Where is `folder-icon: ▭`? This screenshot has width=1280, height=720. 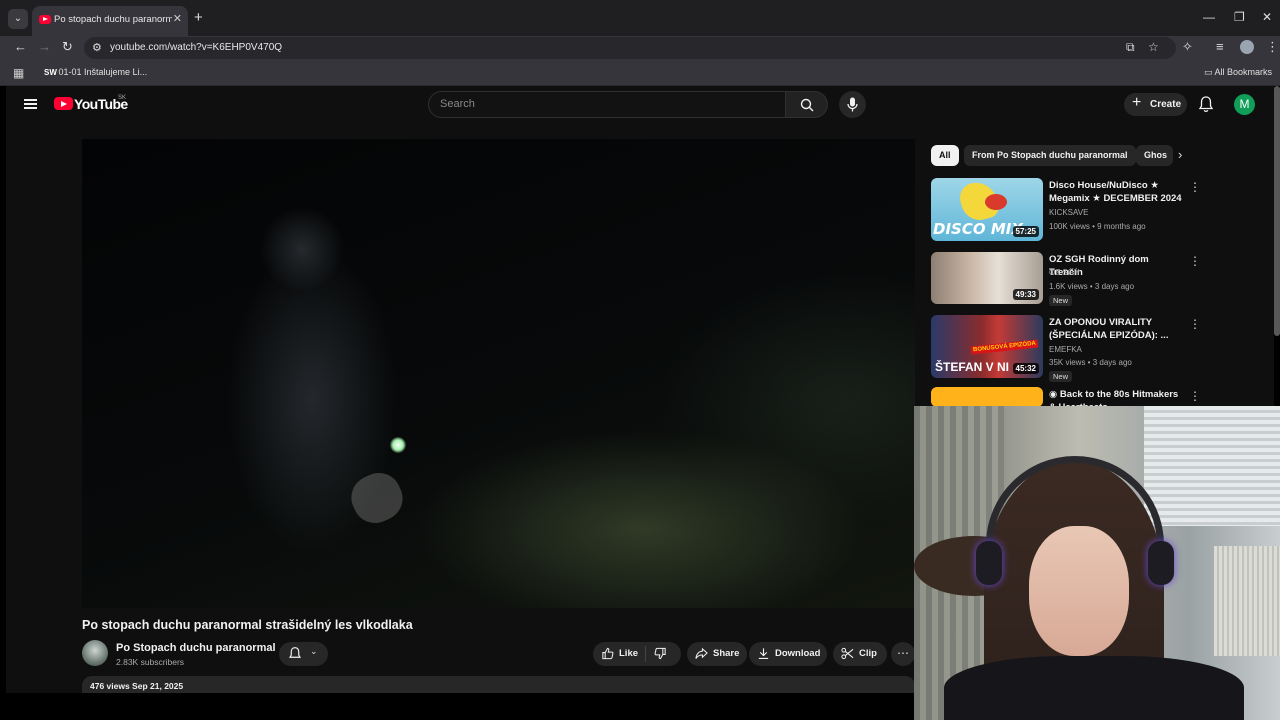
folder-icon: ▭ is located at coordinates (1208, 72).